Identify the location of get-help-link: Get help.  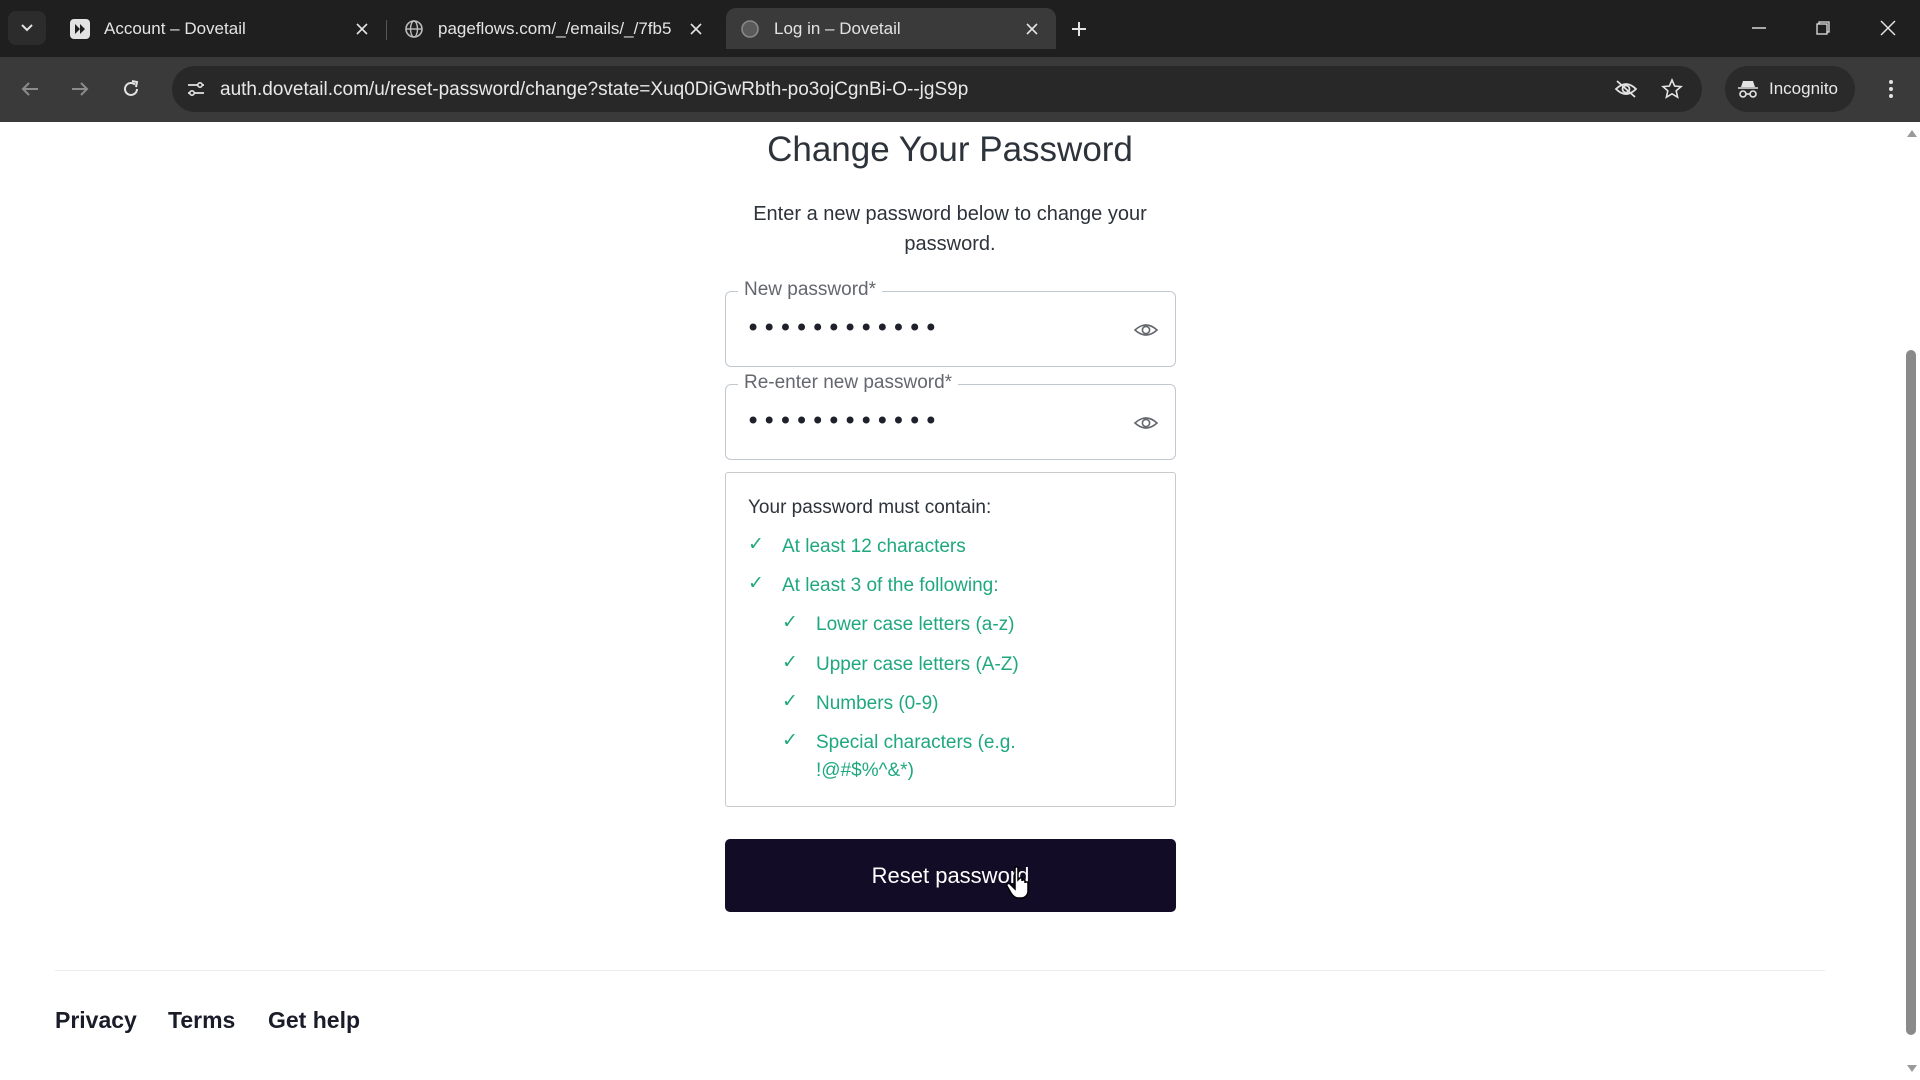
(314, 1020).